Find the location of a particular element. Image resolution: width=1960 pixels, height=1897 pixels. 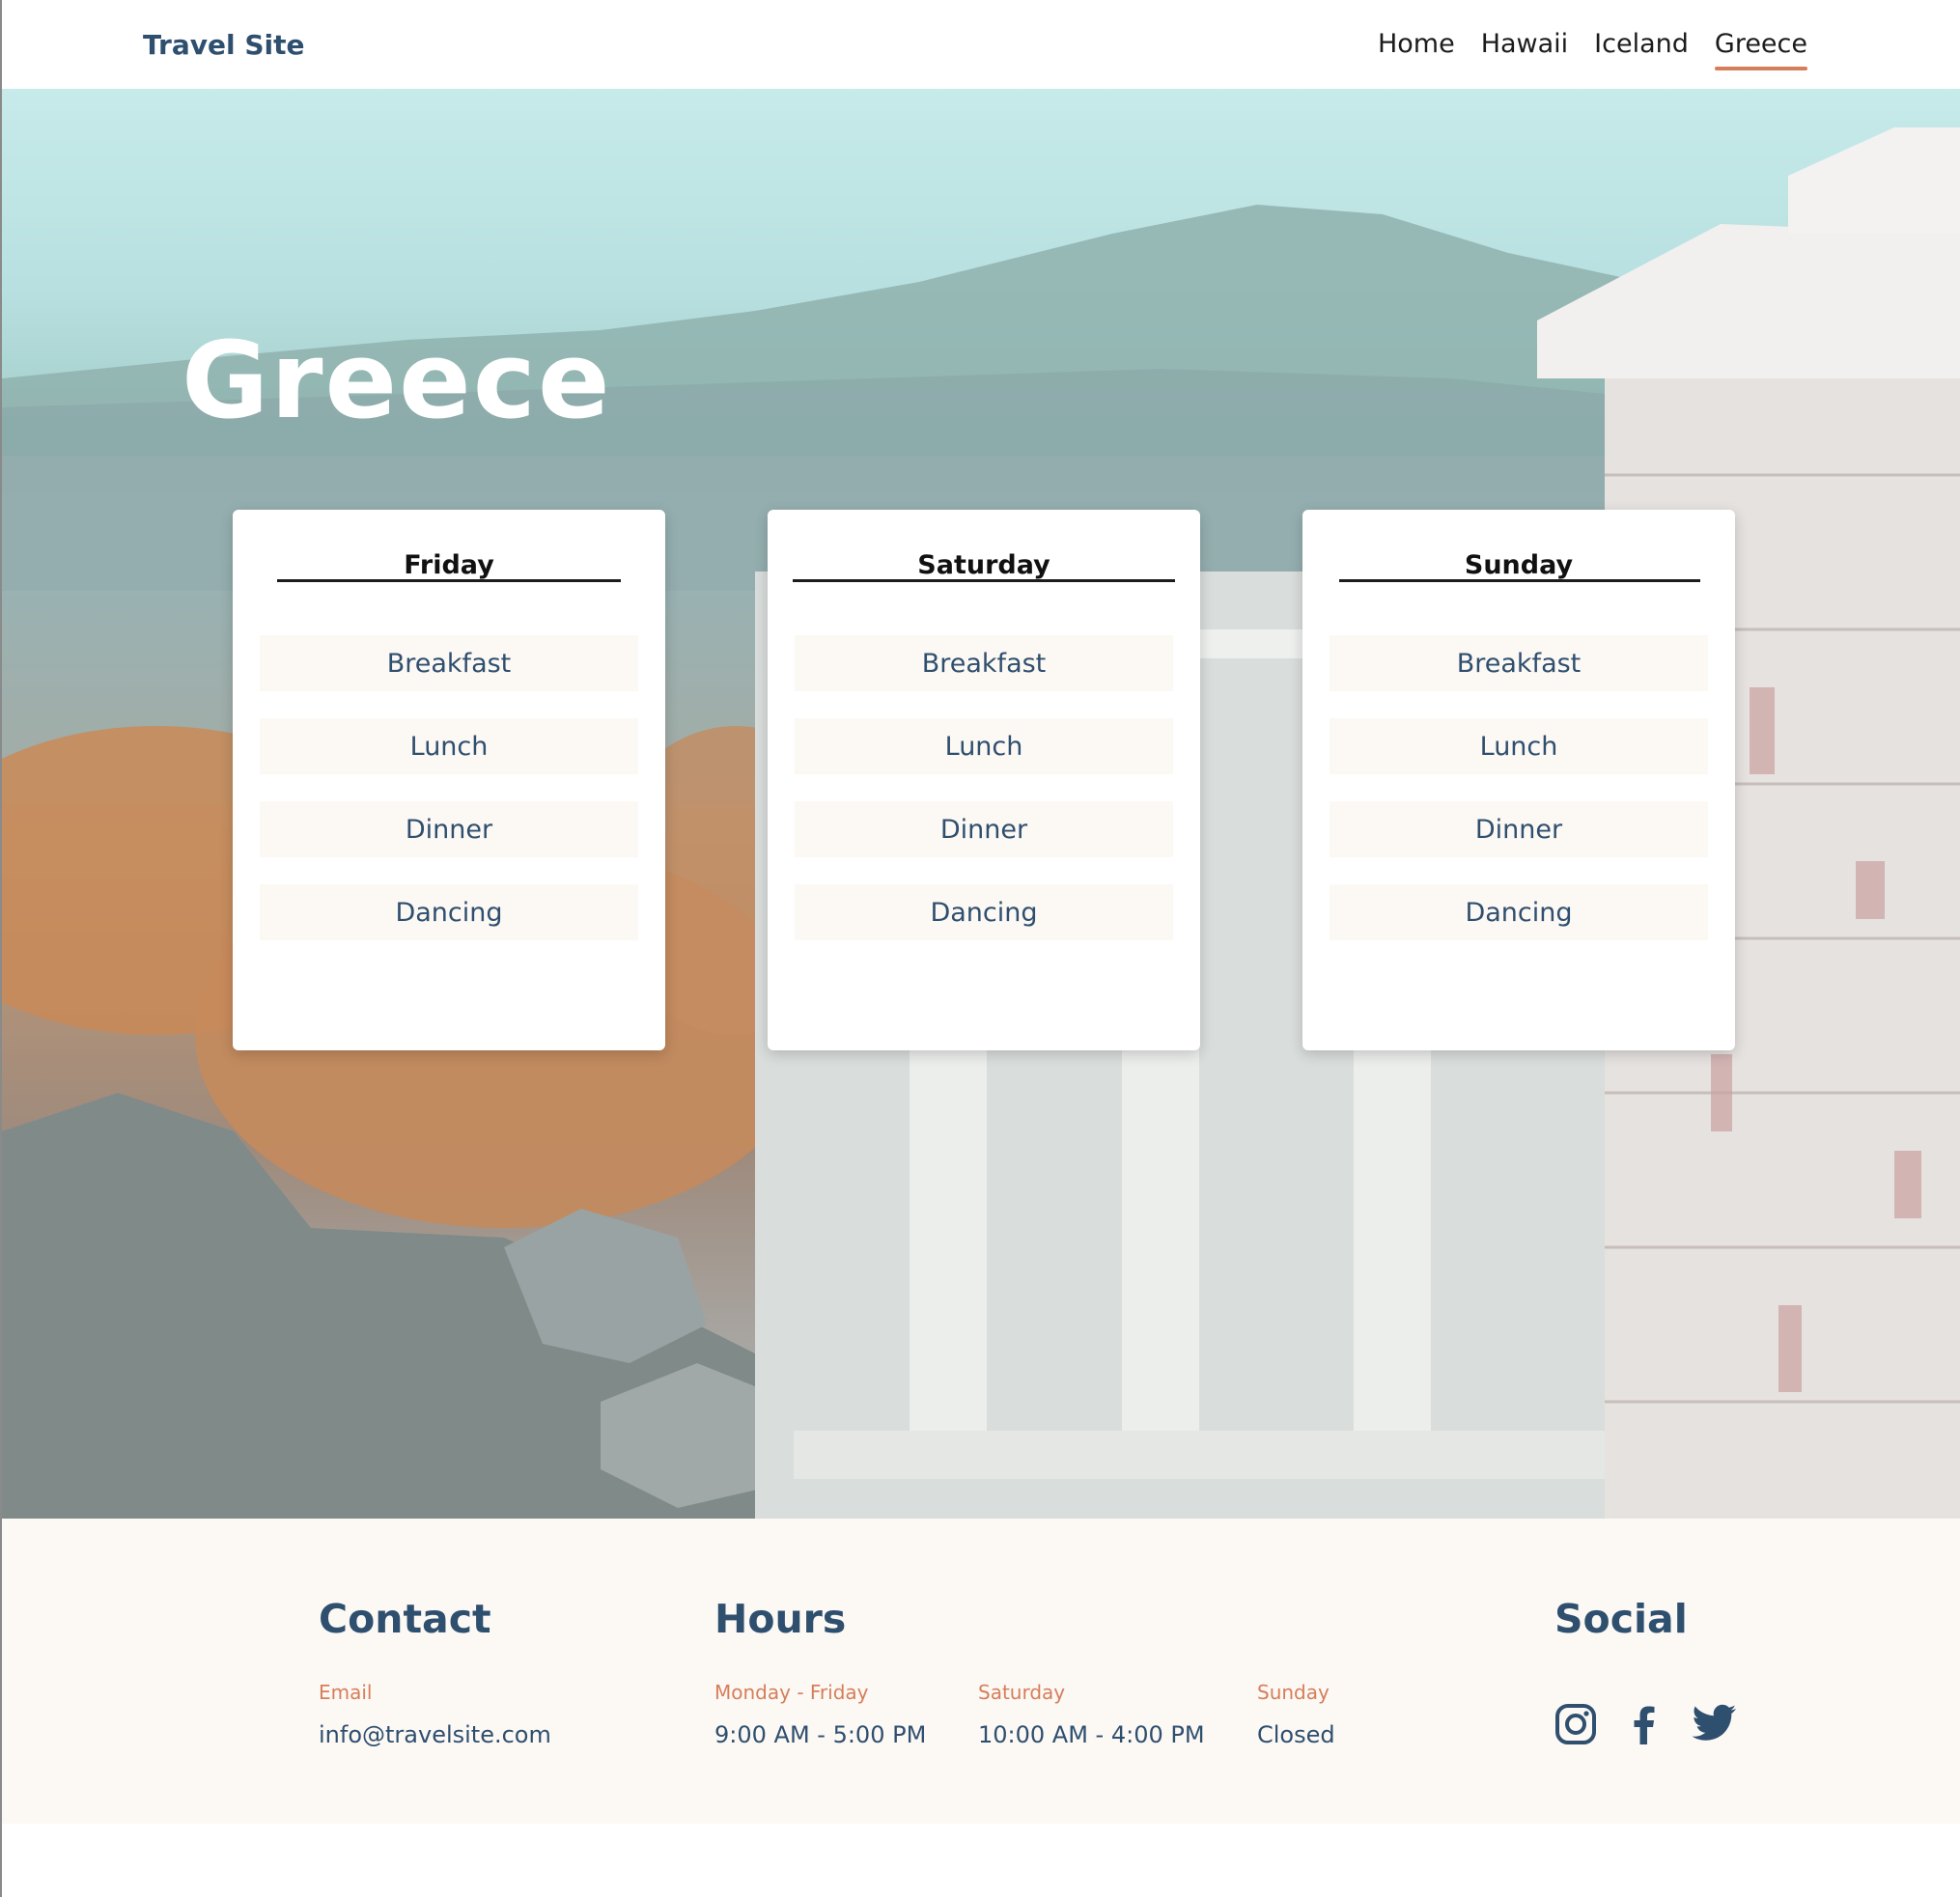

hours-value-weekdays: 9:00 AM - 5:00 PM is located at coordinates (821, 1734).